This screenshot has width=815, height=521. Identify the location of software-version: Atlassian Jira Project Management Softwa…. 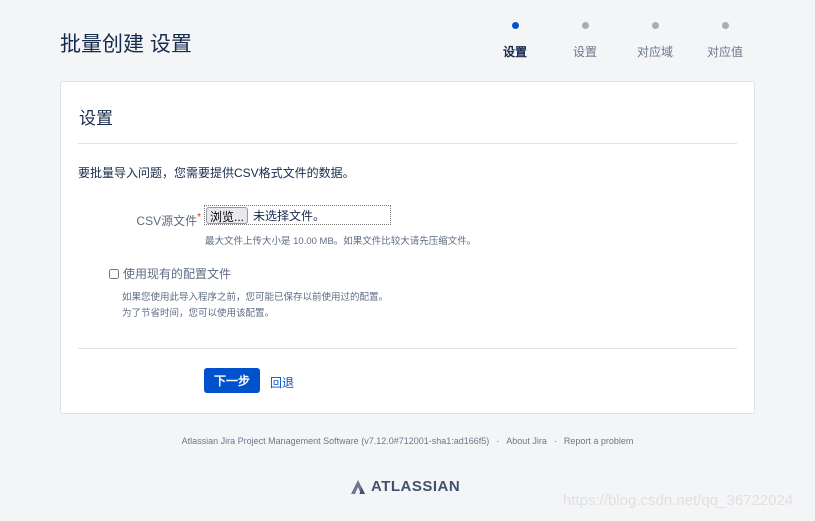
(335, 441).